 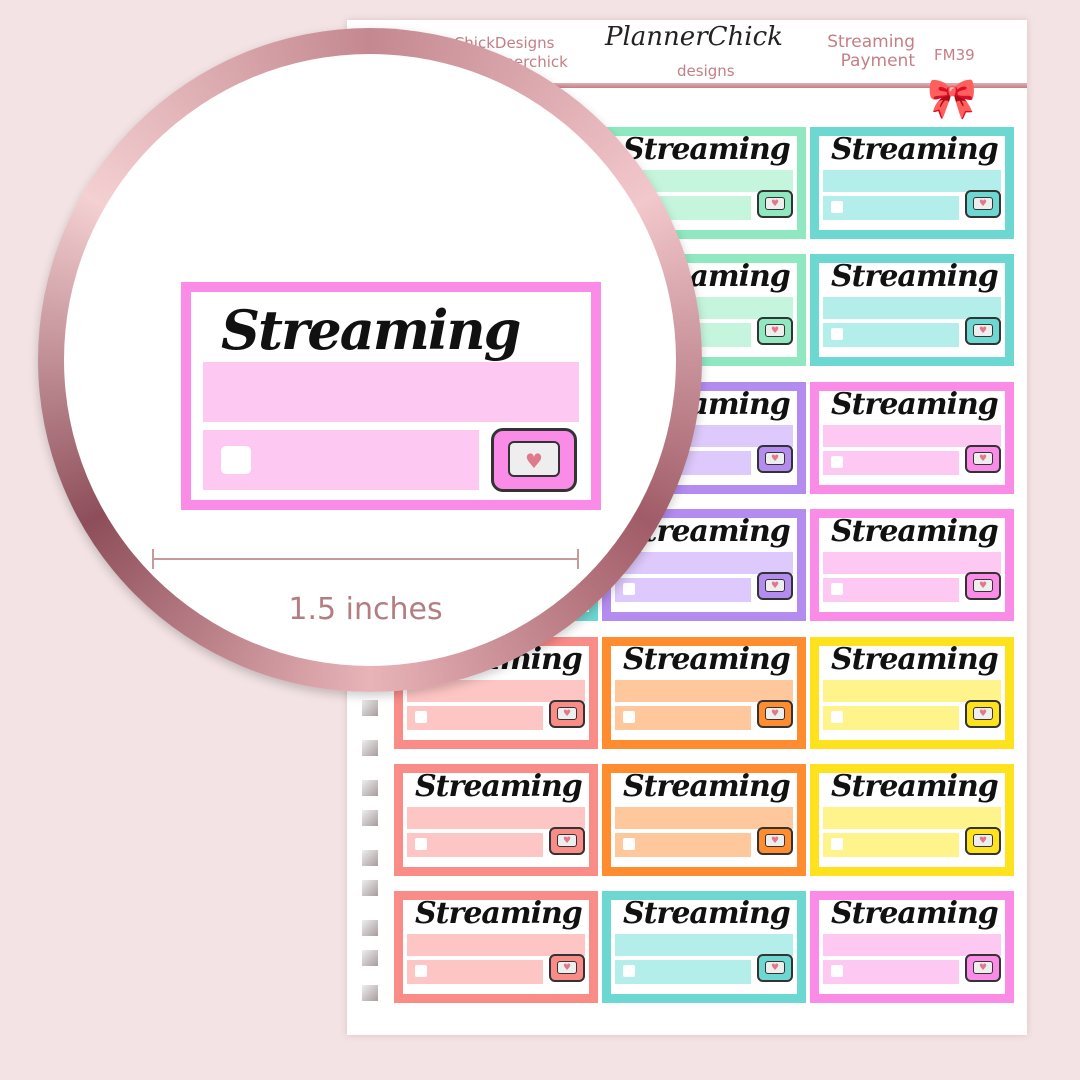 What do you see at coordinates (706, 71) in the screenshot?
I see `logo-subtitle: designs` at bounding box center [706, 71].